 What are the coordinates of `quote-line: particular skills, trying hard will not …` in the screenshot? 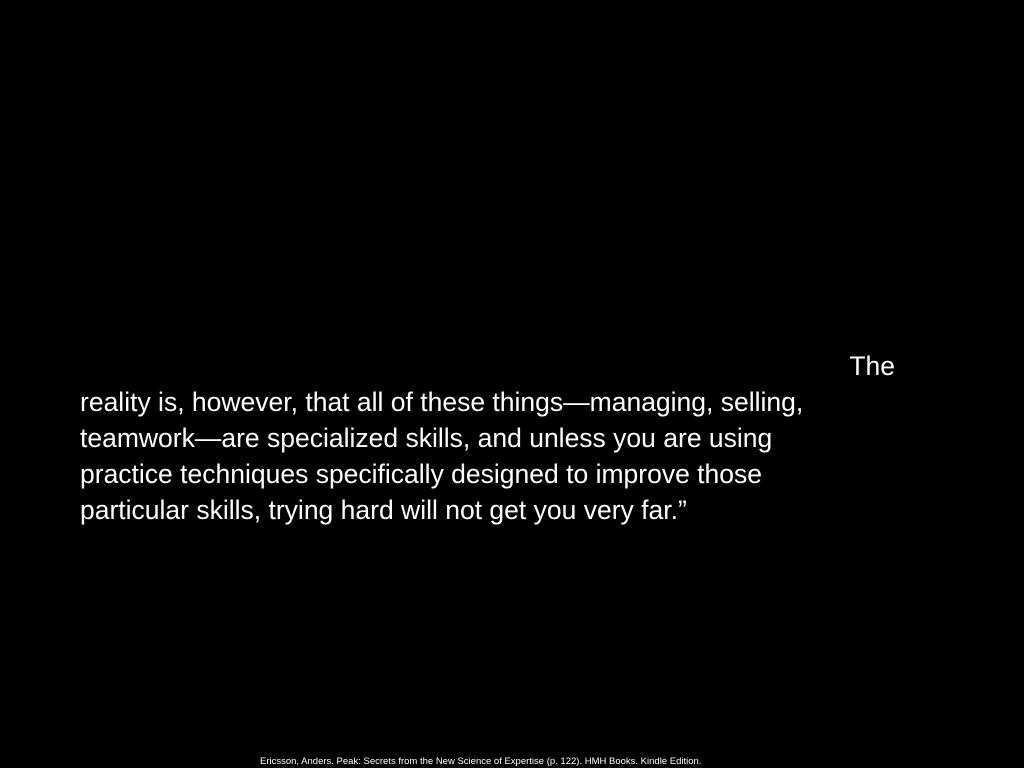 It's located at (383, 510).